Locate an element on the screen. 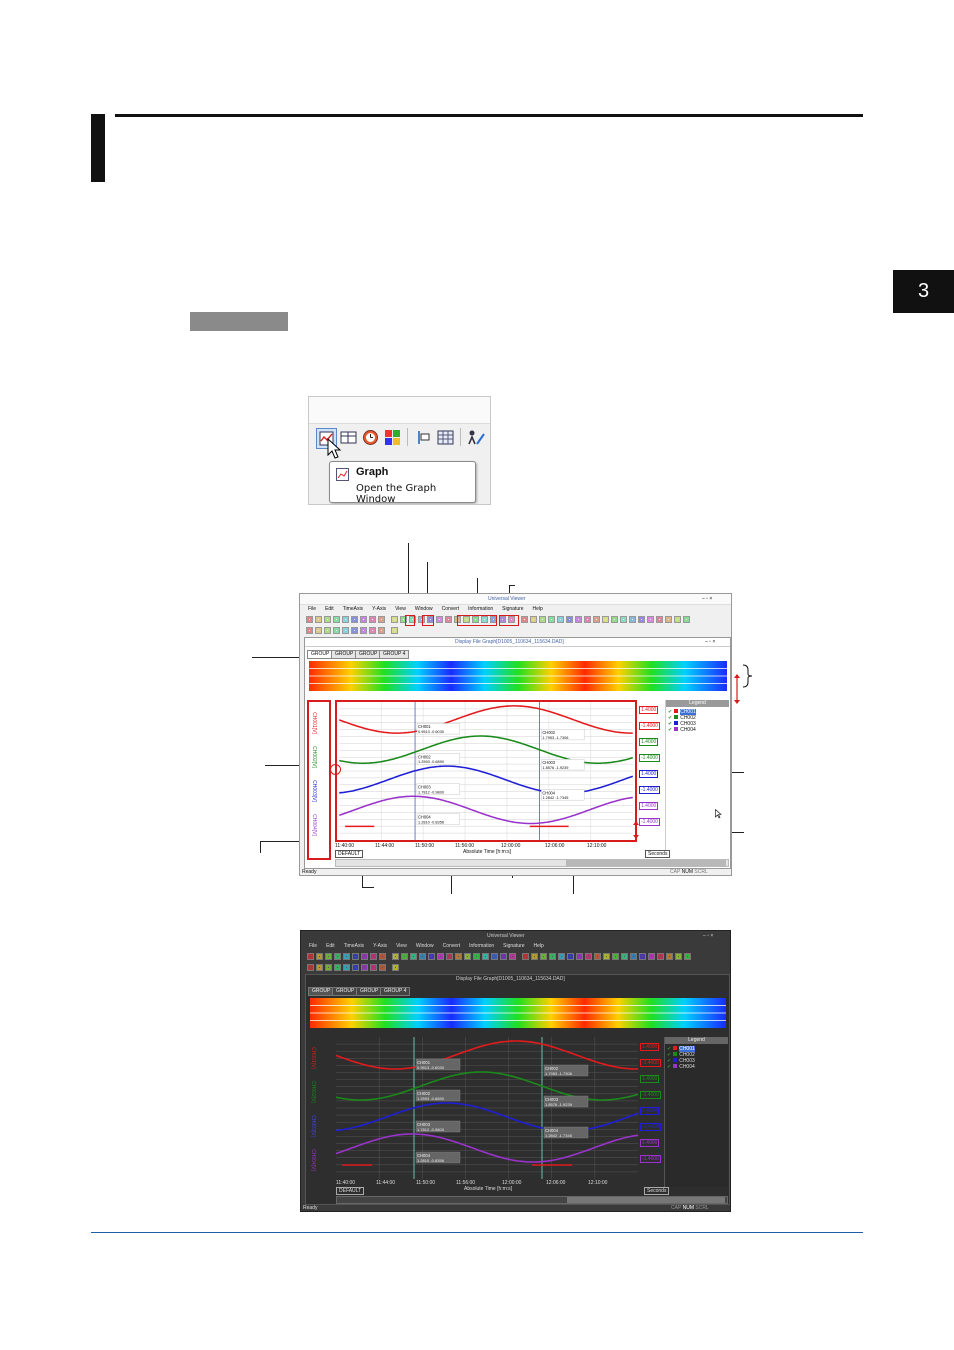 Image resolution: width=954 pixels, height=1350 pixels. menu-information: Information is located at coordinates (481, 946).